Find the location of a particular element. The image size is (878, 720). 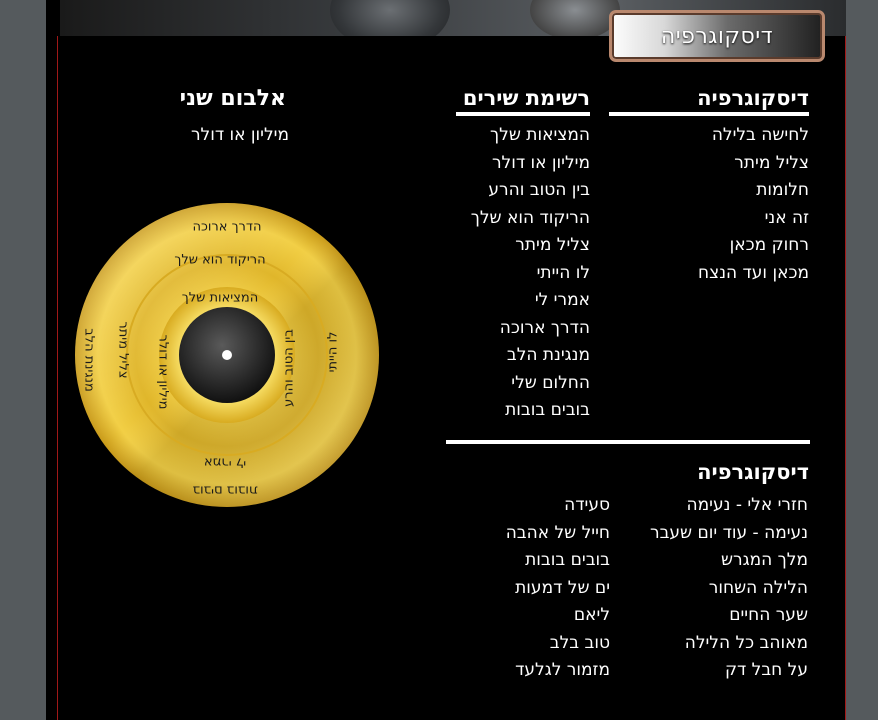

discography-bottom-item: טוב בלב is located at coordinates (558, 644).